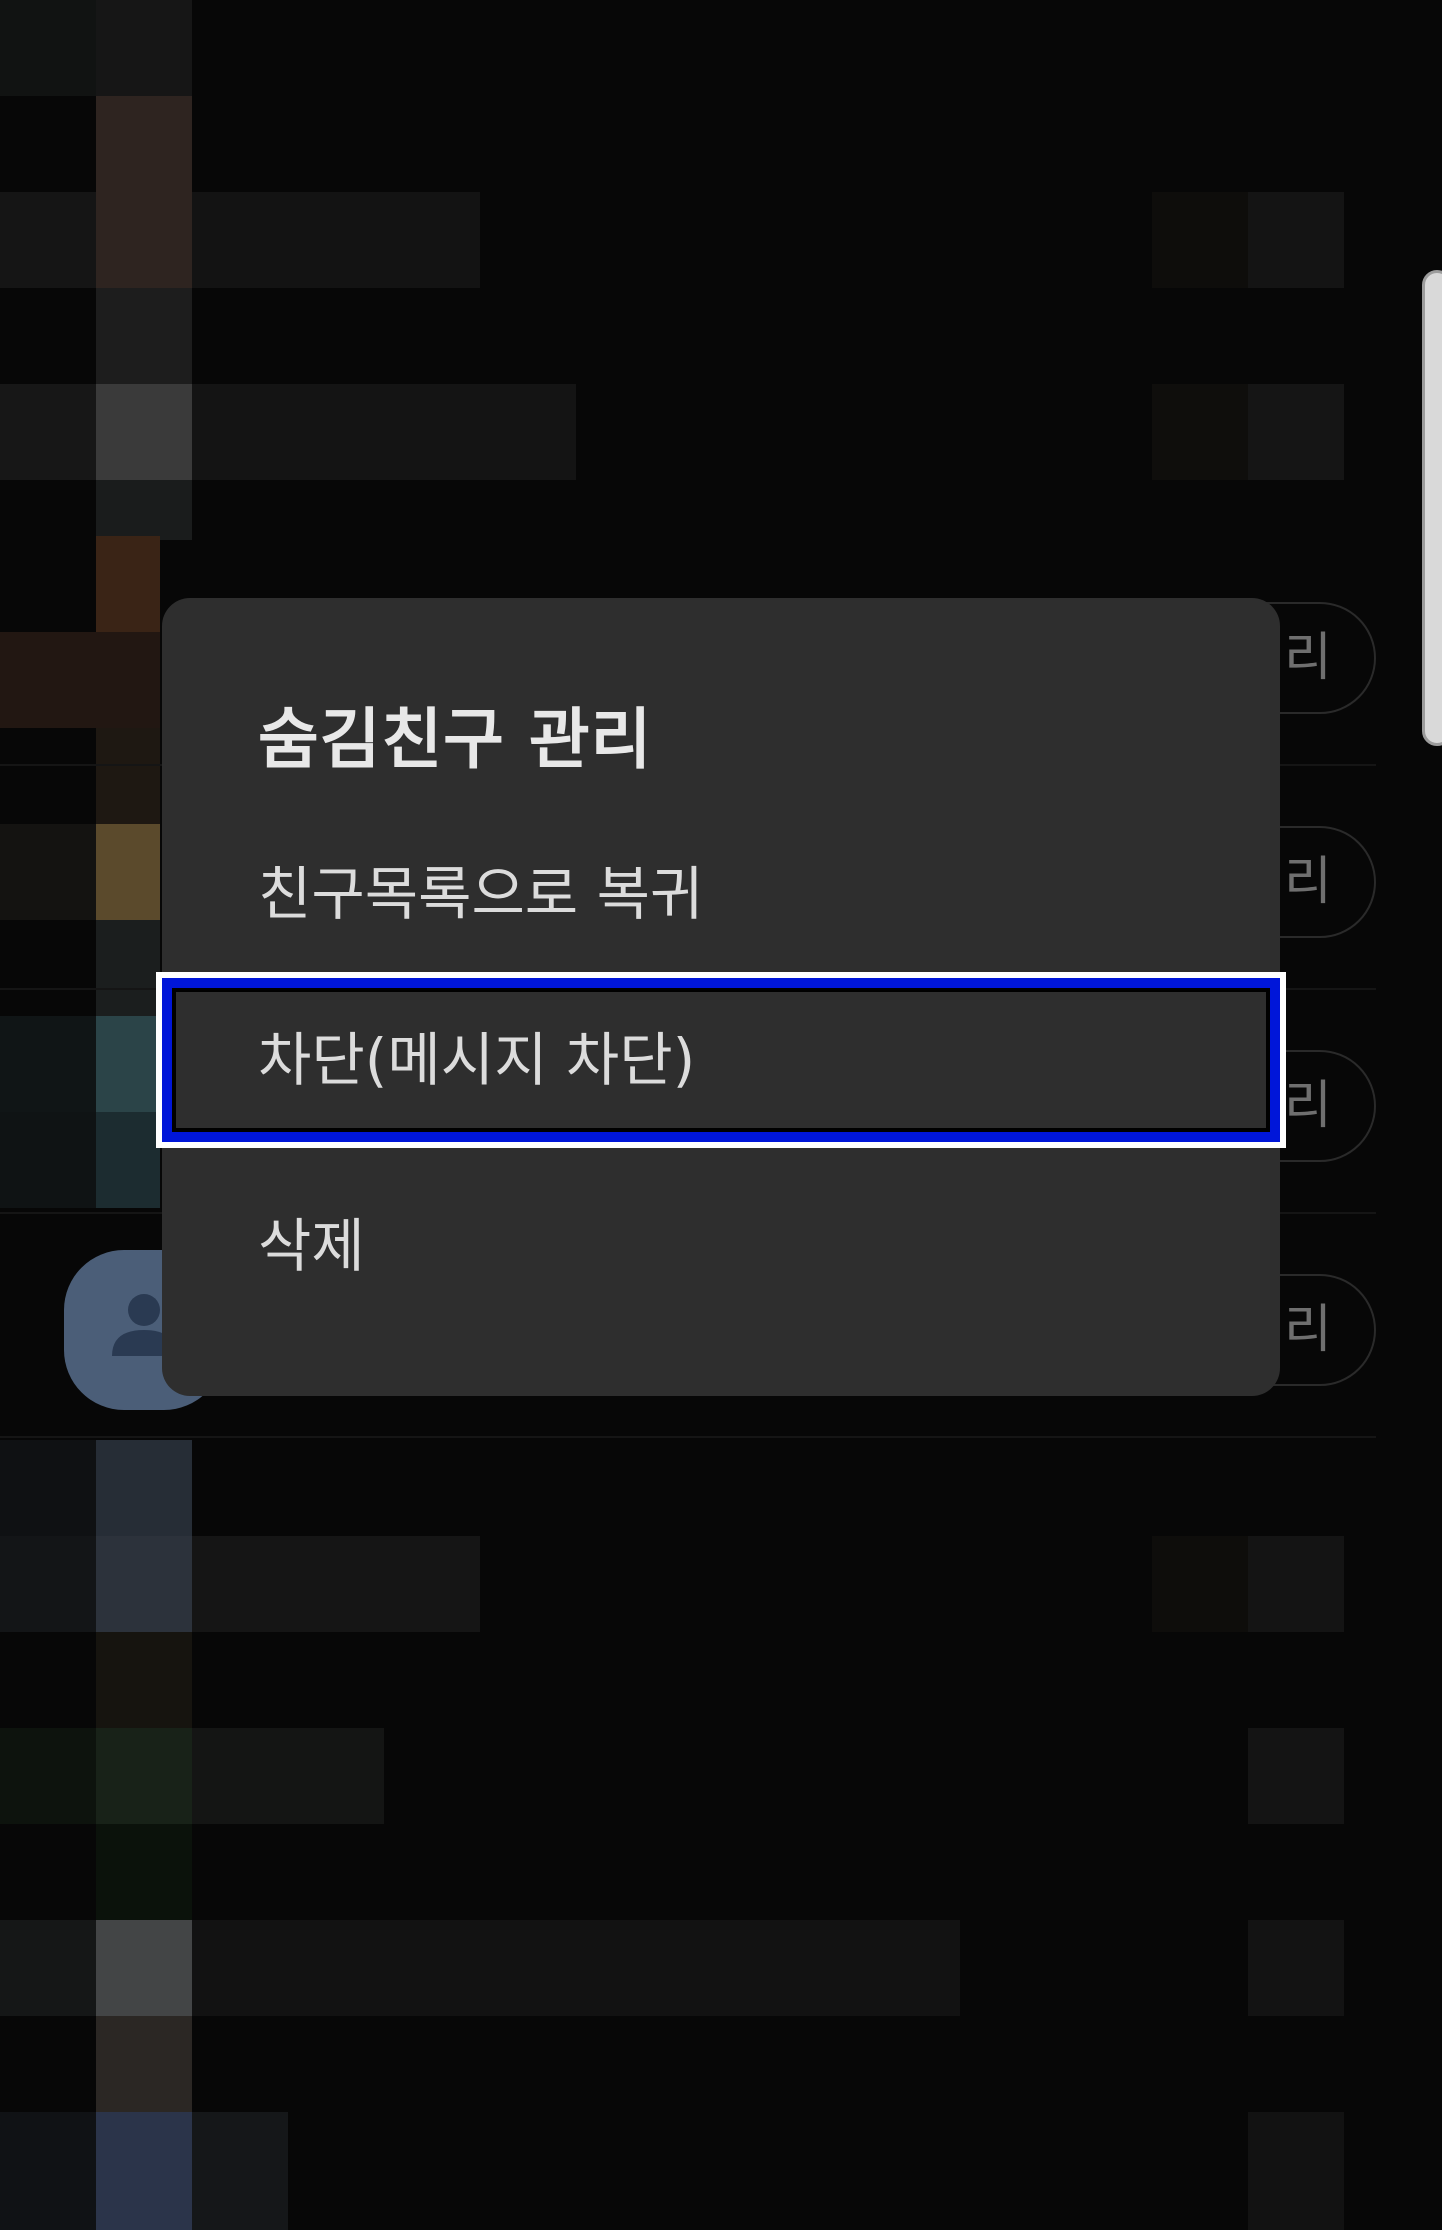 Image resolution: width=1442 pixels, height=2230 pixels. What do you see at coordinates (721, 894) in the screenshot?
I see `restore-to-friends-option: 친구목록으로 복귀` at bounding box center [721, 894].